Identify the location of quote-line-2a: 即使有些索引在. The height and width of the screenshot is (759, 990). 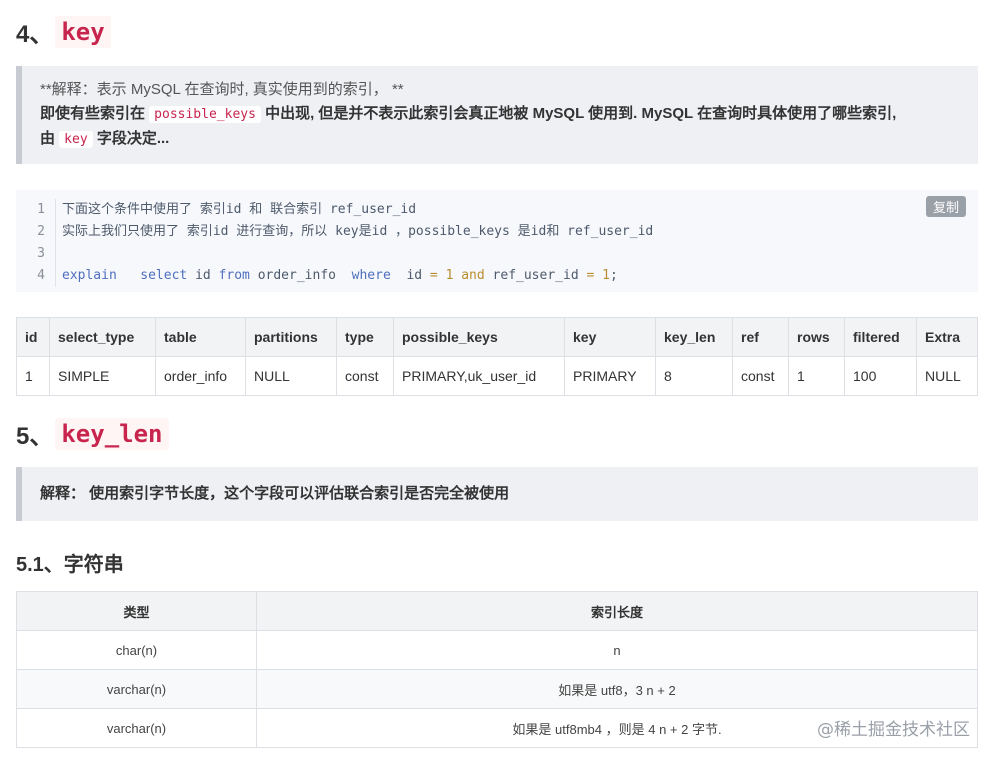
(95, 113).